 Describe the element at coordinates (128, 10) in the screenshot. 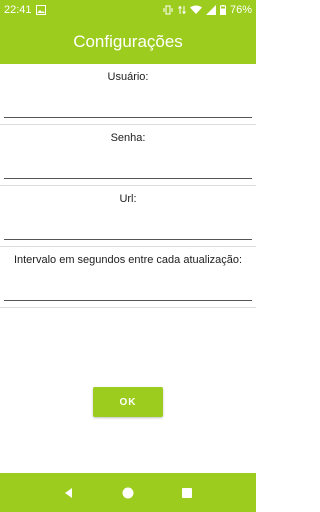

I see `status-bar: 22:41 76%` at that location.